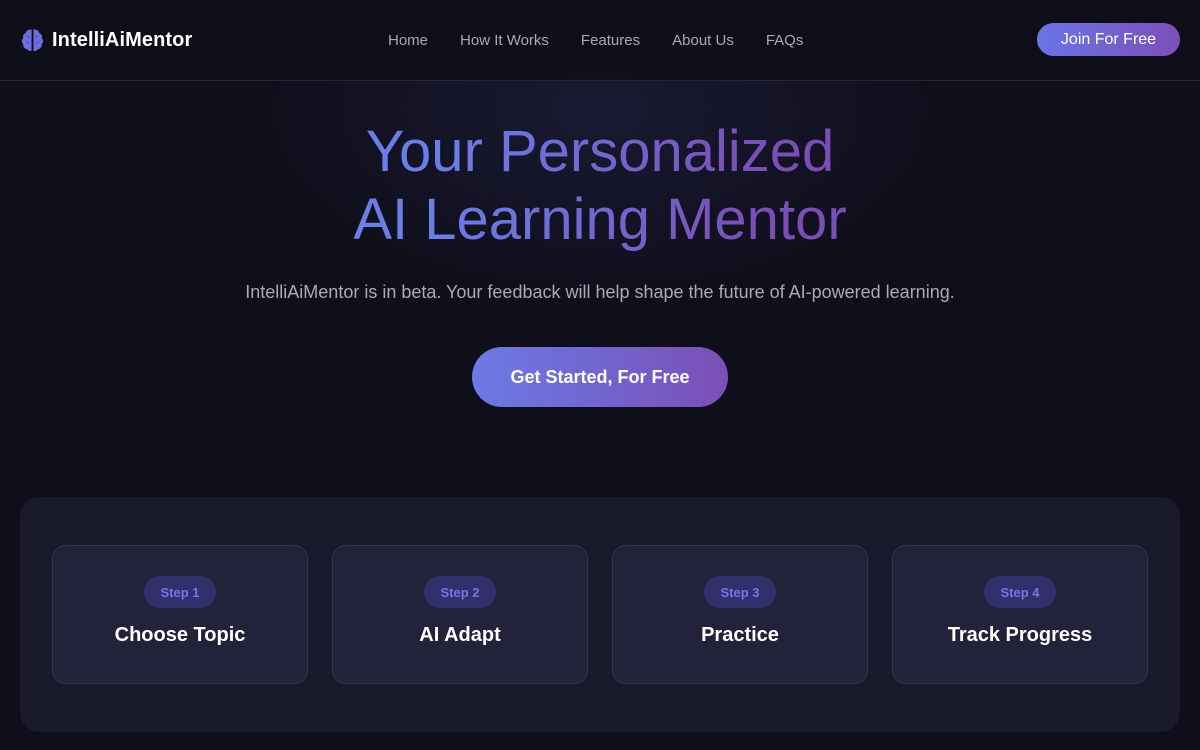  Describe the element at coordinates (504, 40) in the screenshot. I see `nav-link-how-it-works: How It Works` at that location.